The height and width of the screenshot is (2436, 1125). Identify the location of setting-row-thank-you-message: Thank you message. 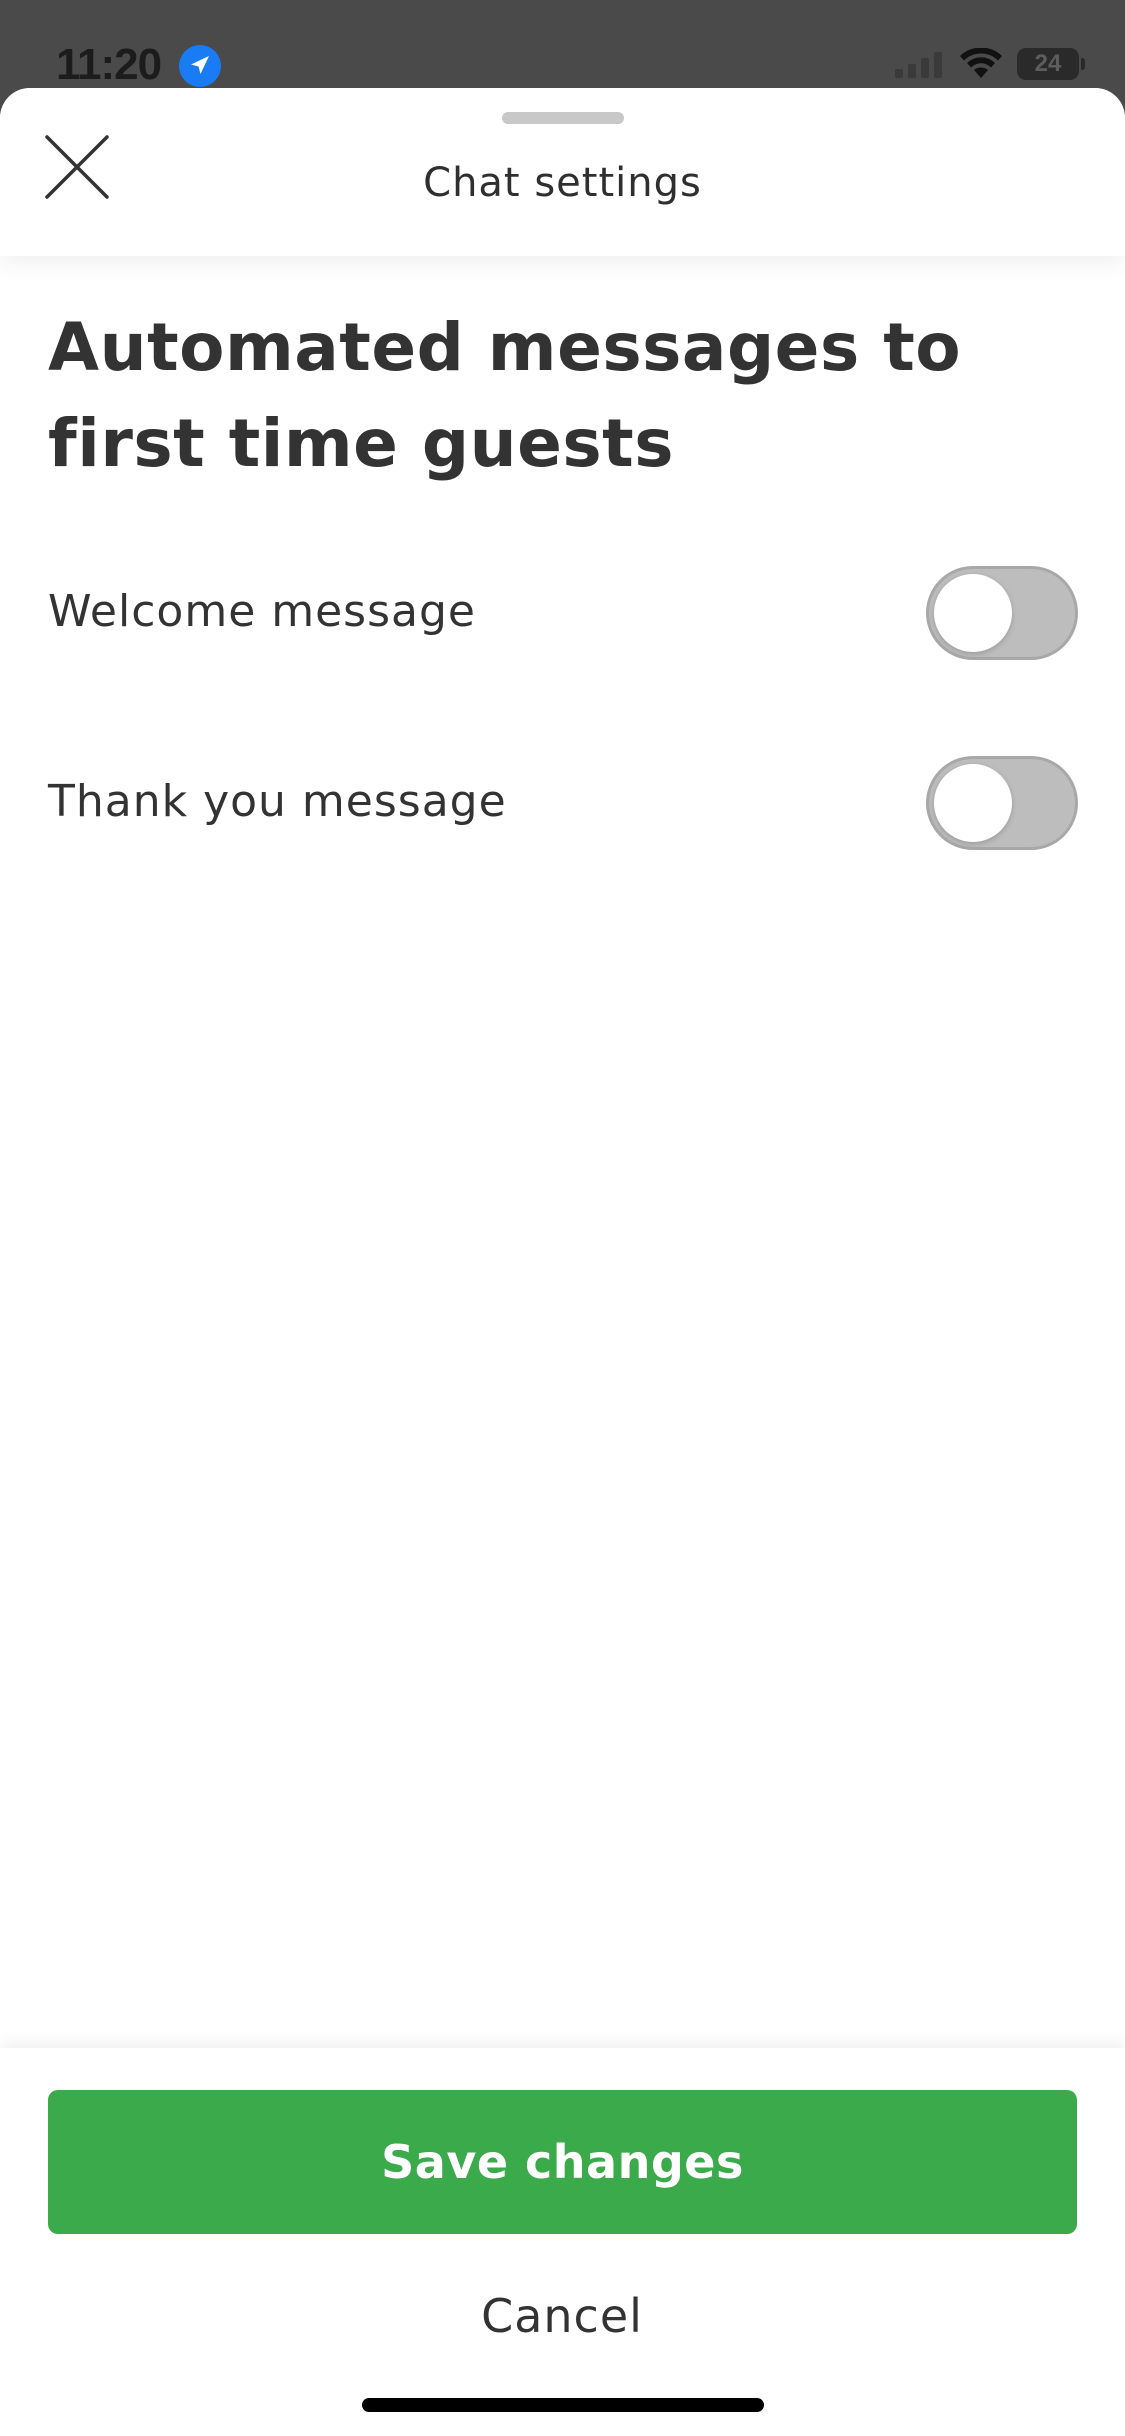
(563, 804).